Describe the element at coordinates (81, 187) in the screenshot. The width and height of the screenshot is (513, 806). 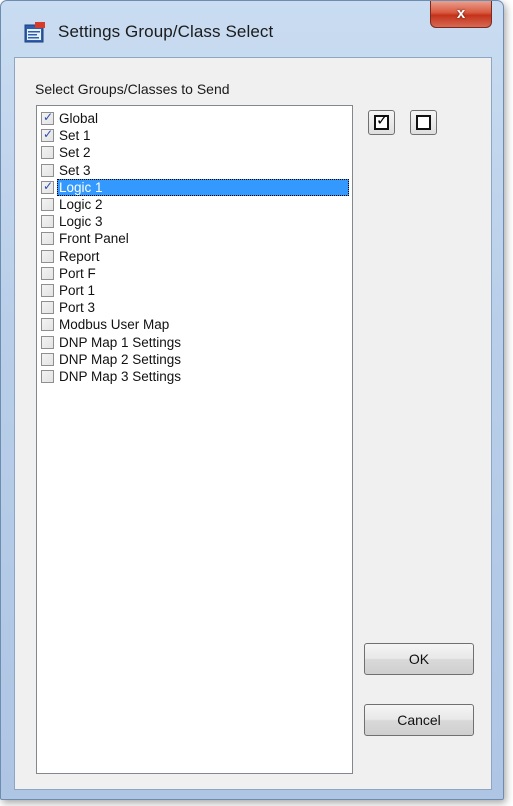
I see `list-item-label: Logic 1` at that location.